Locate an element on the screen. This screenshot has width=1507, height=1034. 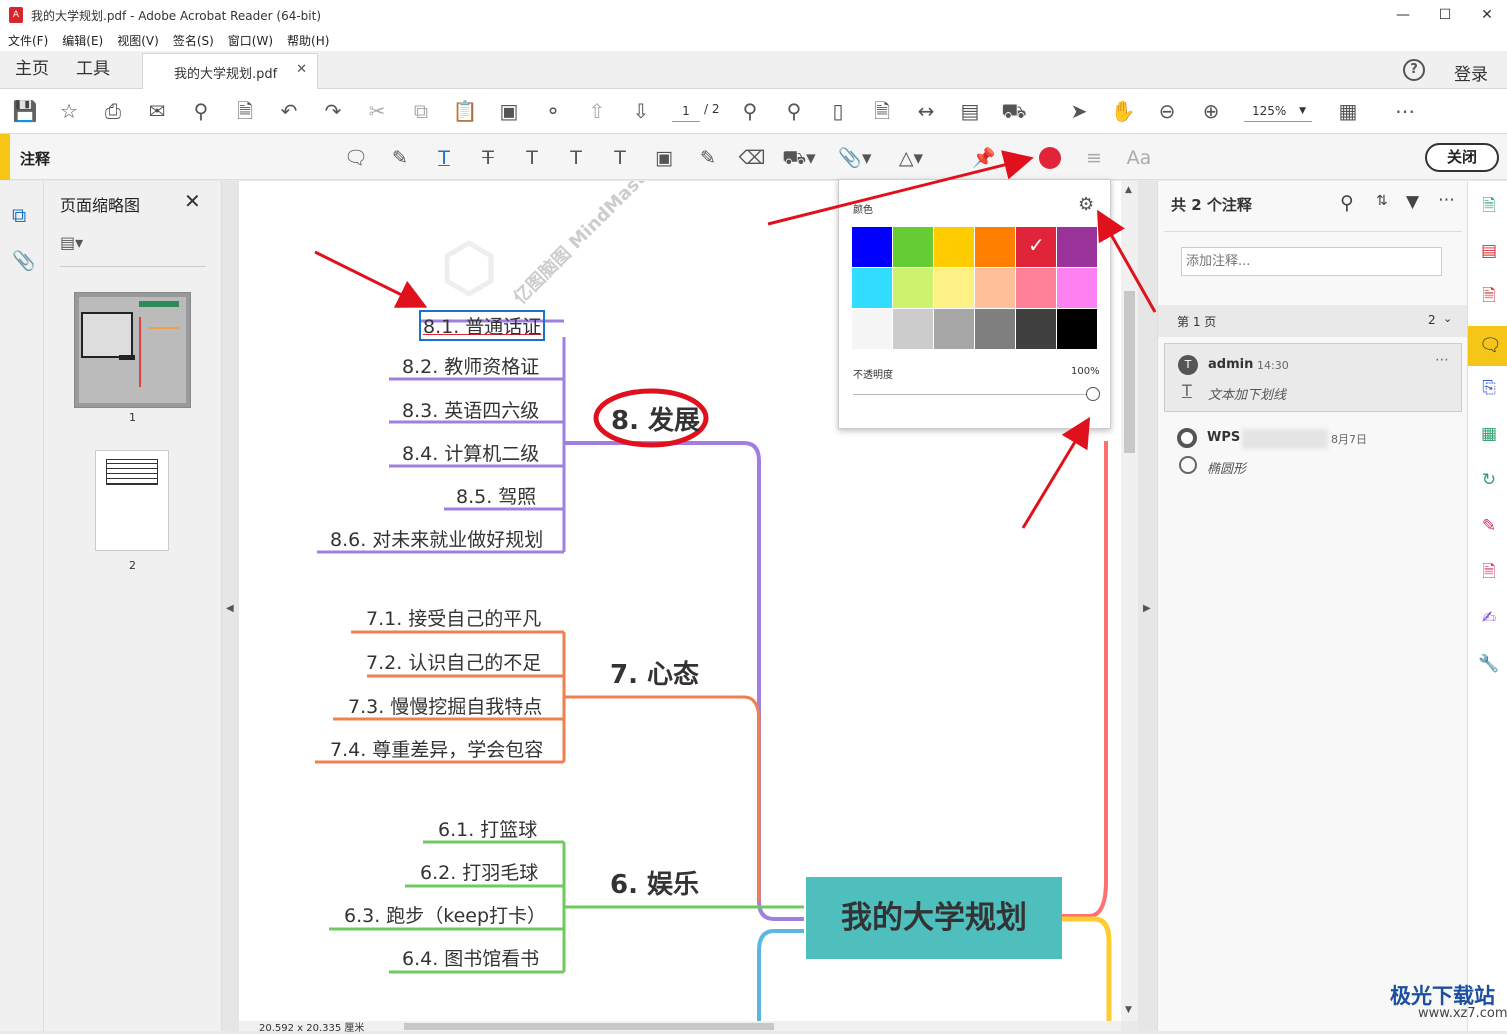
login-button: 登录 is located at coordinates (1471, 72).